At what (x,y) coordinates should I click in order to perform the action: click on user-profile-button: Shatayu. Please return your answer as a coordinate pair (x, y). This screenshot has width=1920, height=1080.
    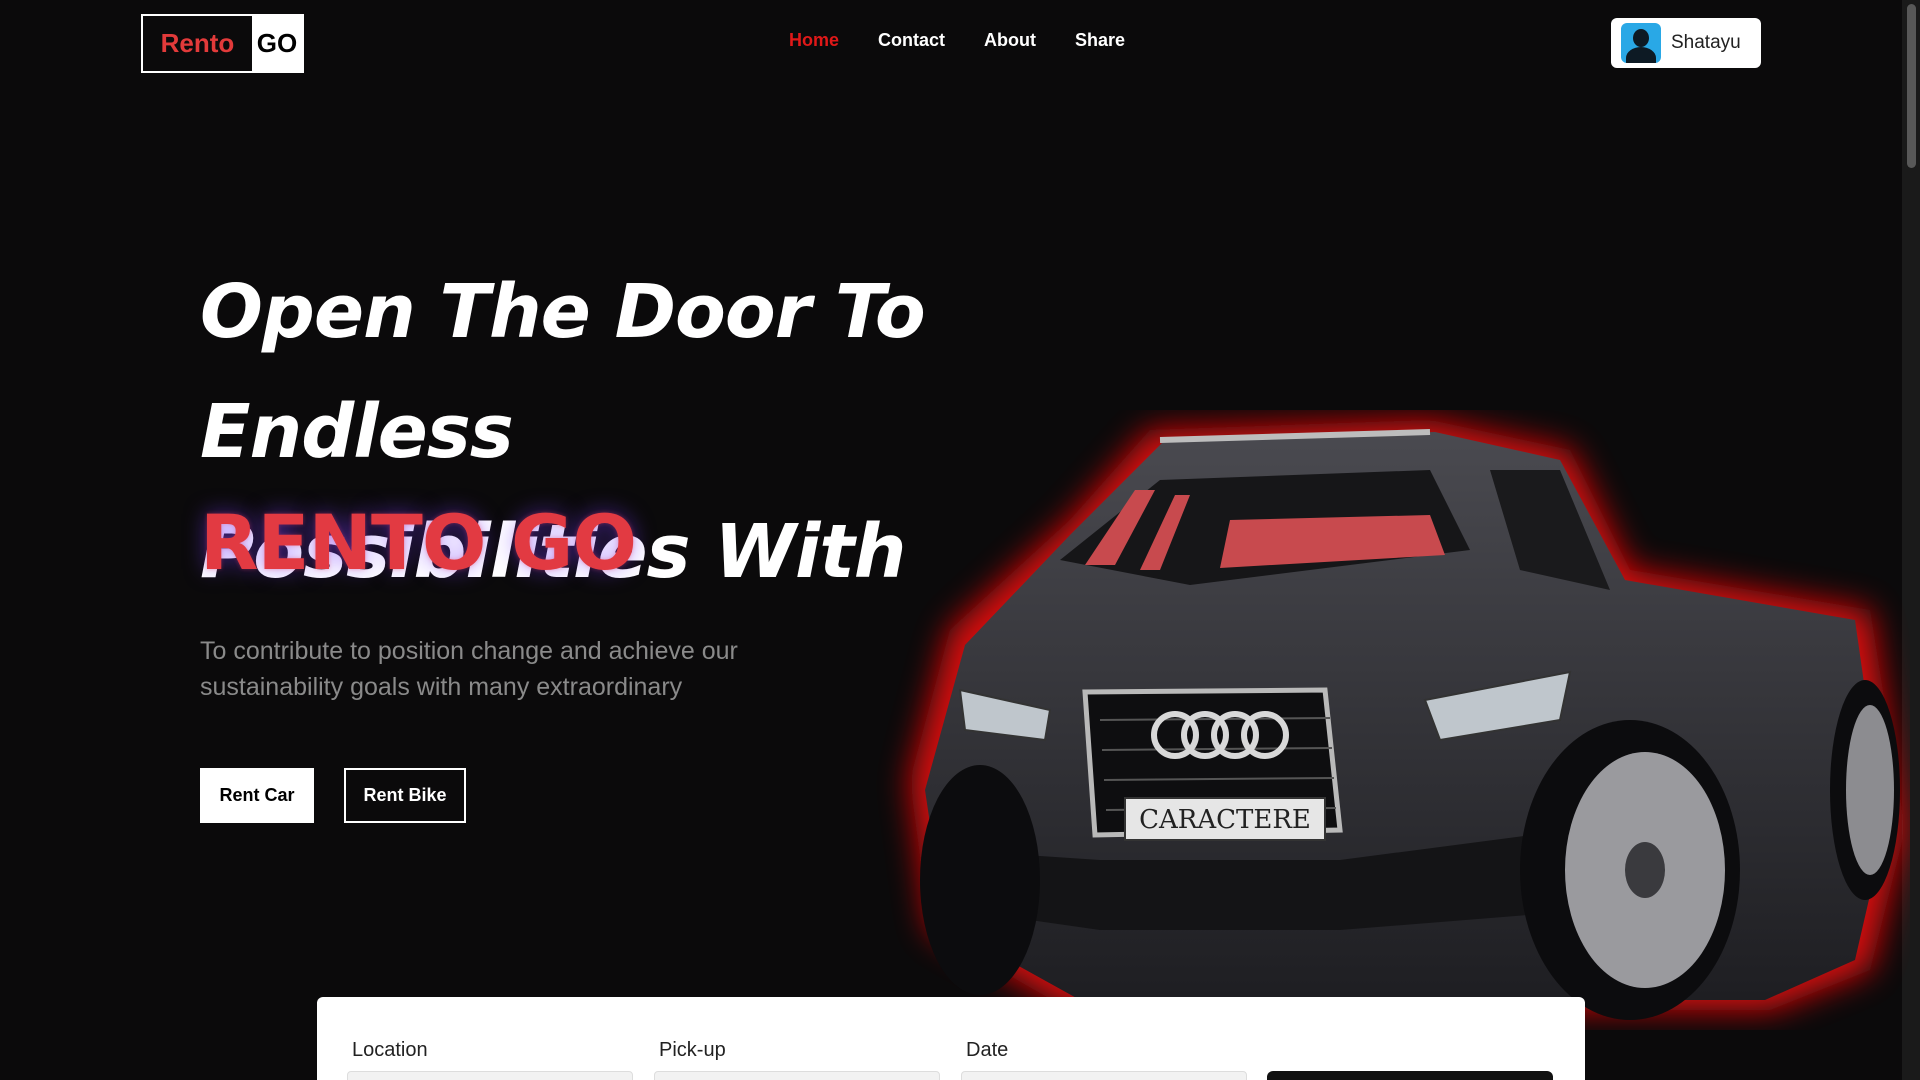
    Looking at the image, I should click on (1686, 43).